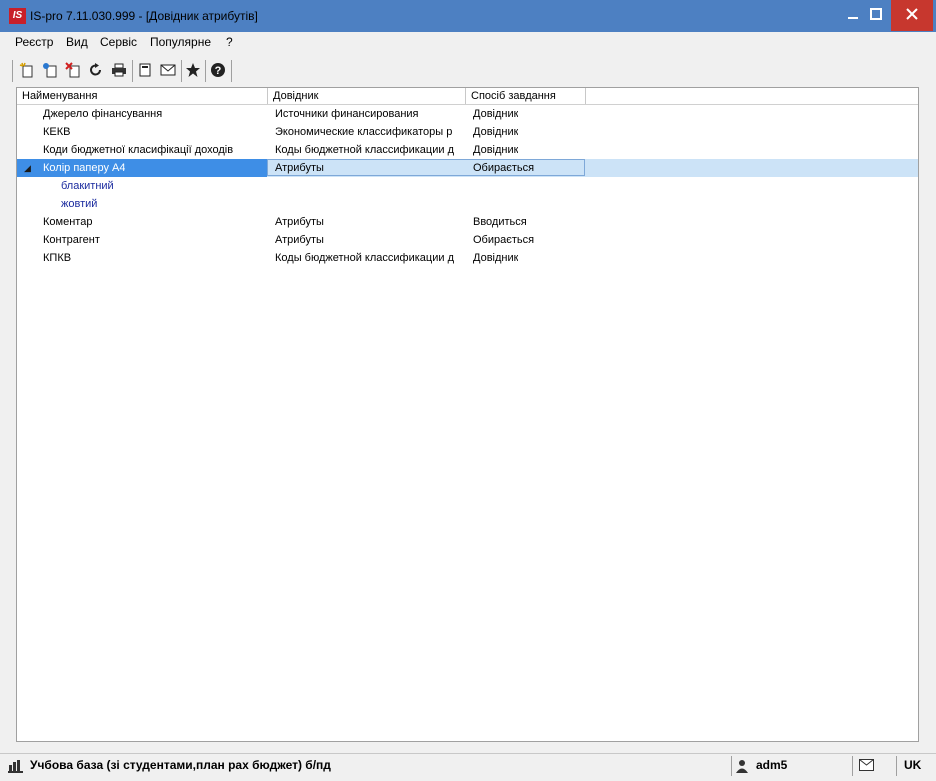 This screenshot has width=936, height=781. What do you see at coordinates (138, 150) in the screenshot?
I see `cell-name: Коди бюджетної класифікації доходів` at bounding box center [138, 150].